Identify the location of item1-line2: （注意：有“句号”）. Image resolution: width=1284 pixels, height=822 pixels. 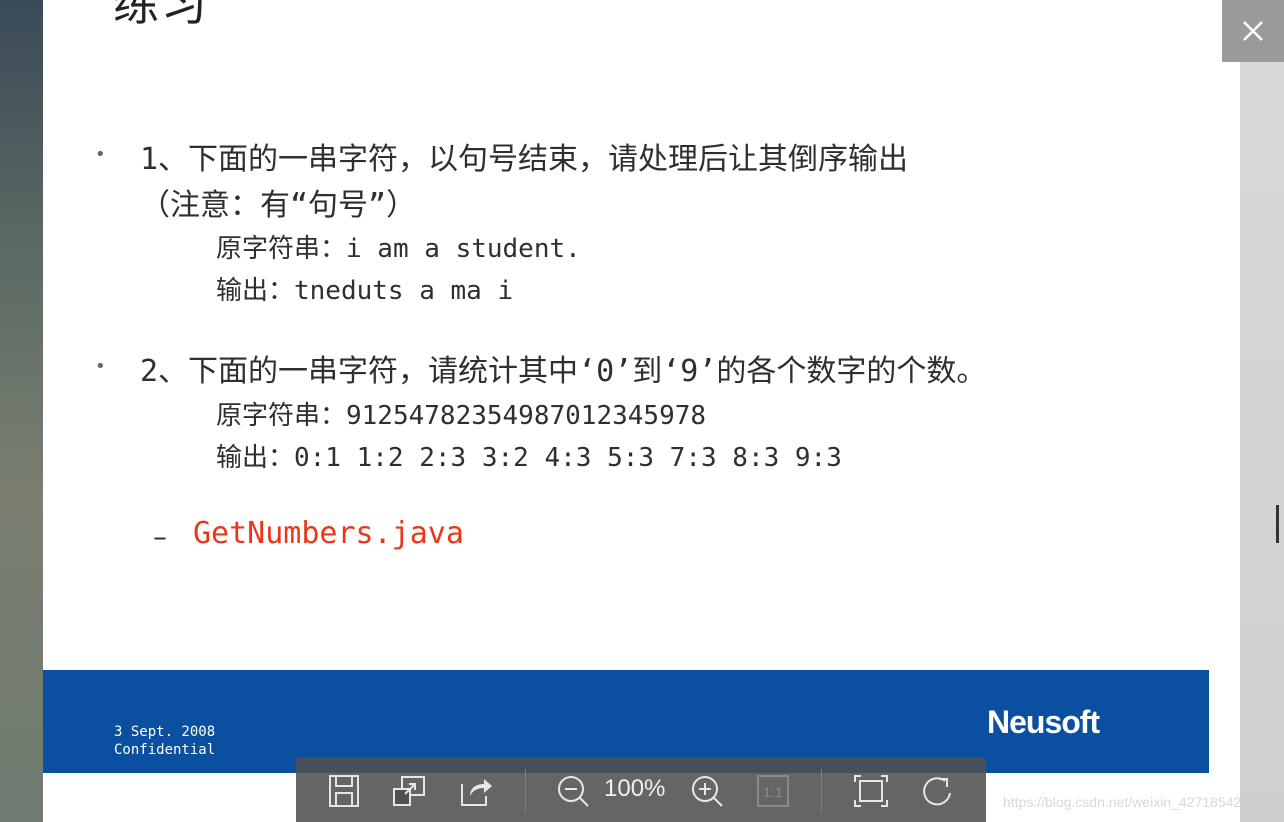
(278, 205).